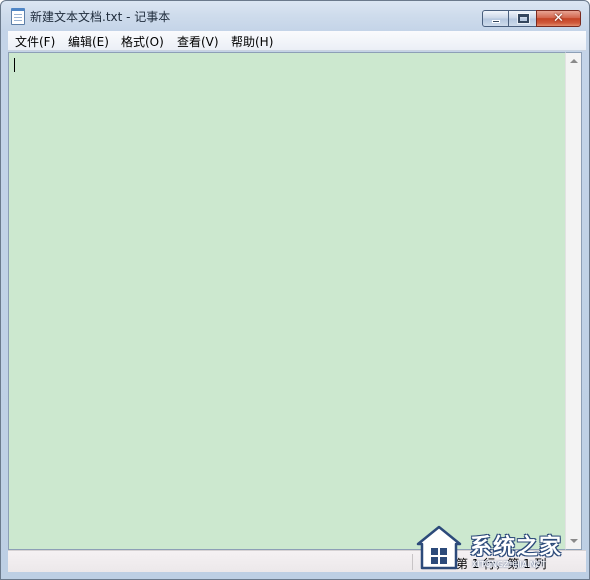 This screenshot has width=590, height=580. I want to click on status-divider, so click(412, 562).